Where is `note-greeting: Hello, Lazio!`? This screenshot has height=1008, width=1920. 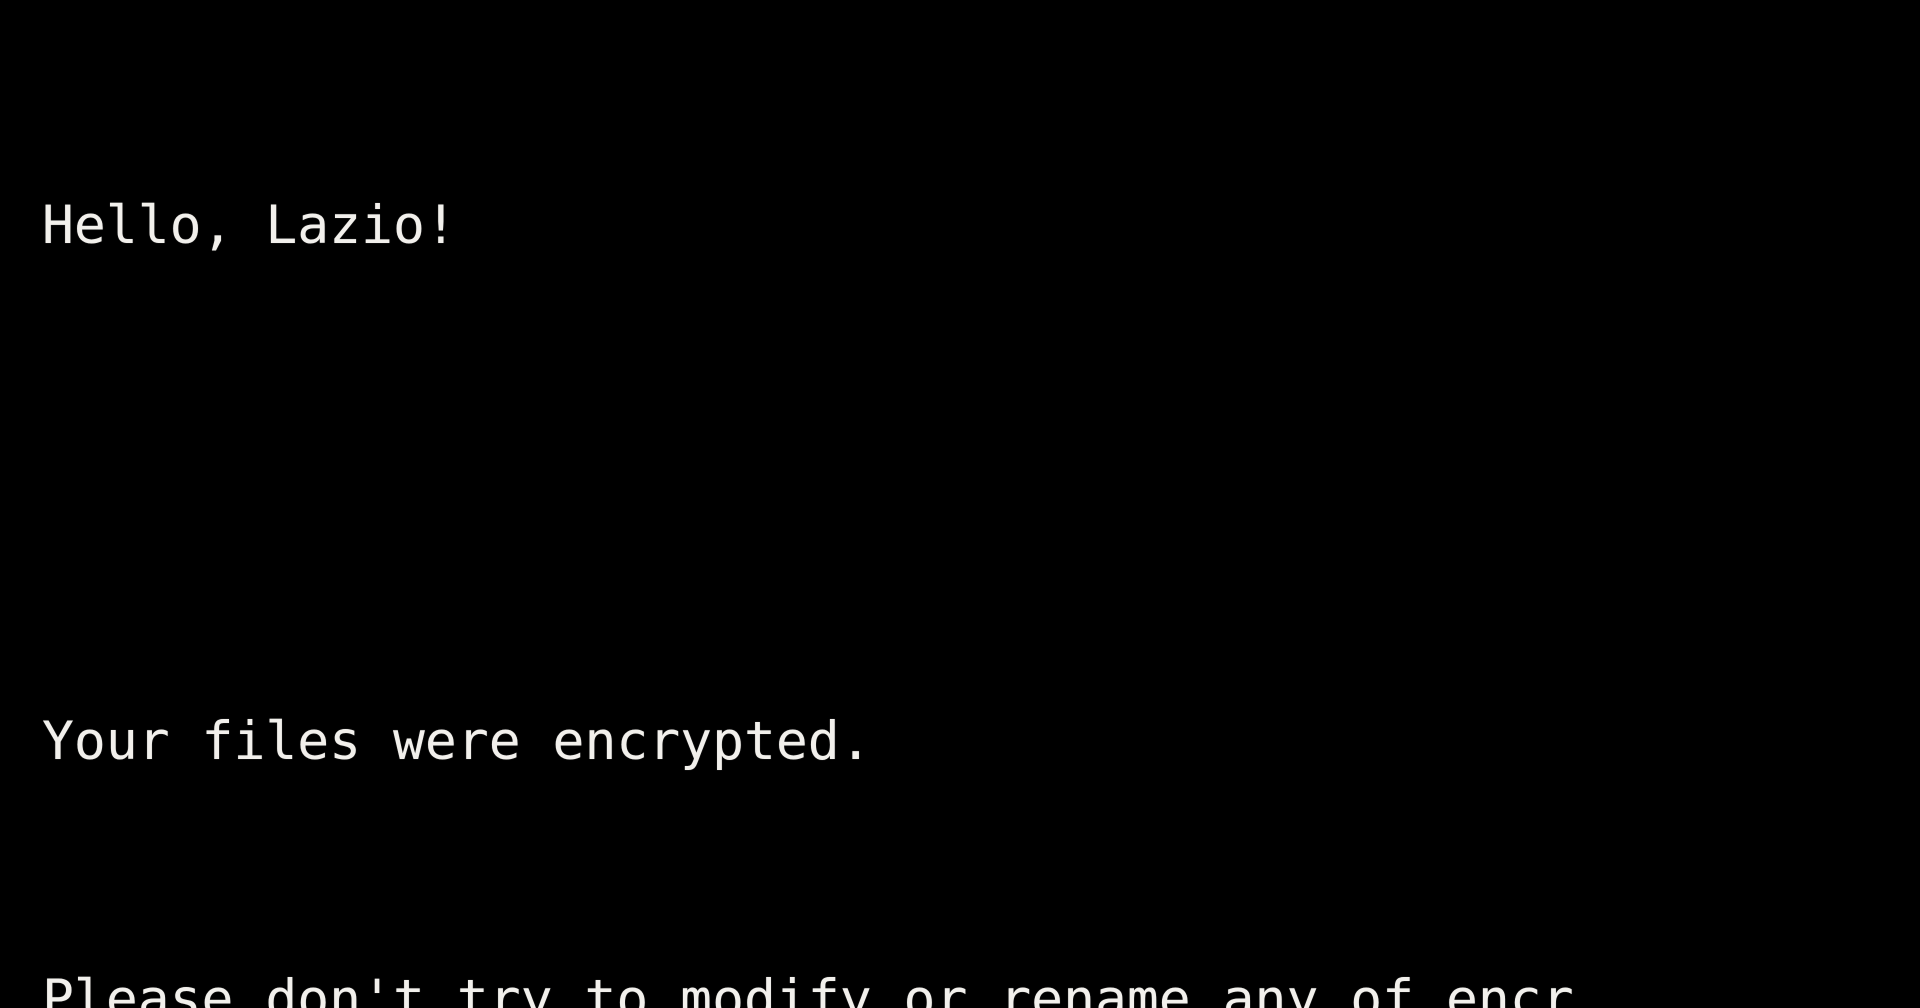 note-greeting: Hello, Lazio! is located at coordinates (249, 225).